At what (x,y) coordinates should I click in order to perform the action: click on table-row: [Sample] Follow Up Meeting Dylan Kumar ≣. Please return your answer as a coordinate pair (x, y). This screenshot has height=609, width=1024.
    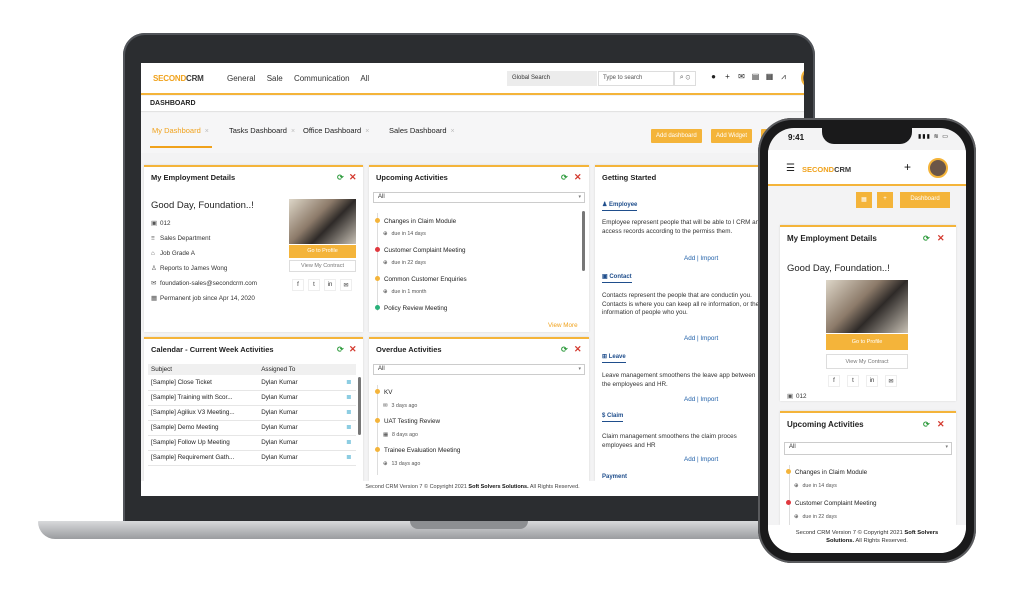
    Looking at the image, I should click on (252, 443).